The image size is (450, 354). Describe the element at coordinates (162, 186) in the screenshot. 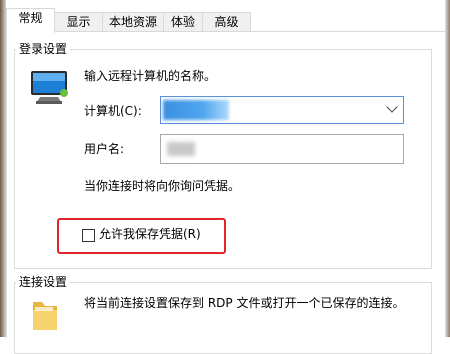

I see `credential-note: 当你连接时将向你询问凭据。` at that location.